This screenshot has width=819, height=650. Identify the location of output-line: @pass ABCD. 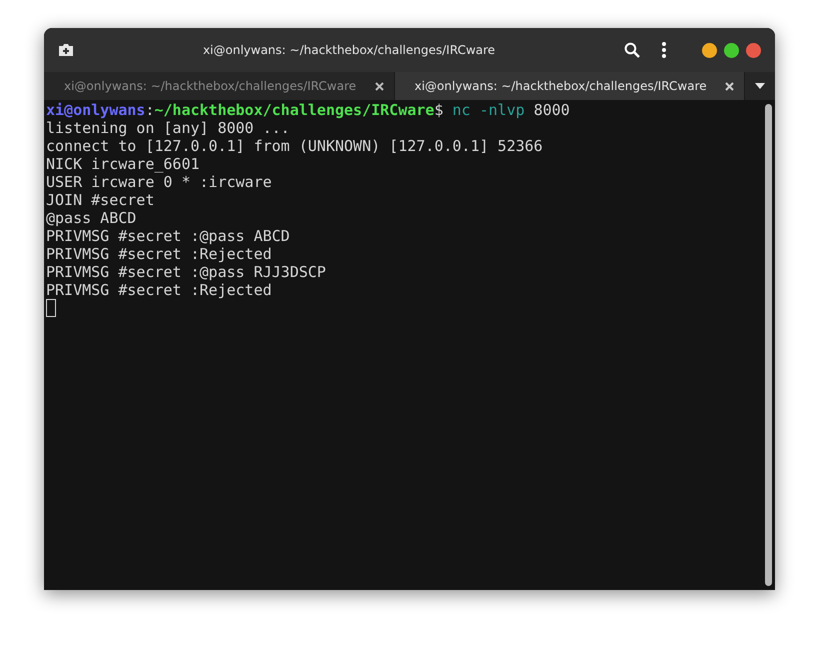
(91, 218).